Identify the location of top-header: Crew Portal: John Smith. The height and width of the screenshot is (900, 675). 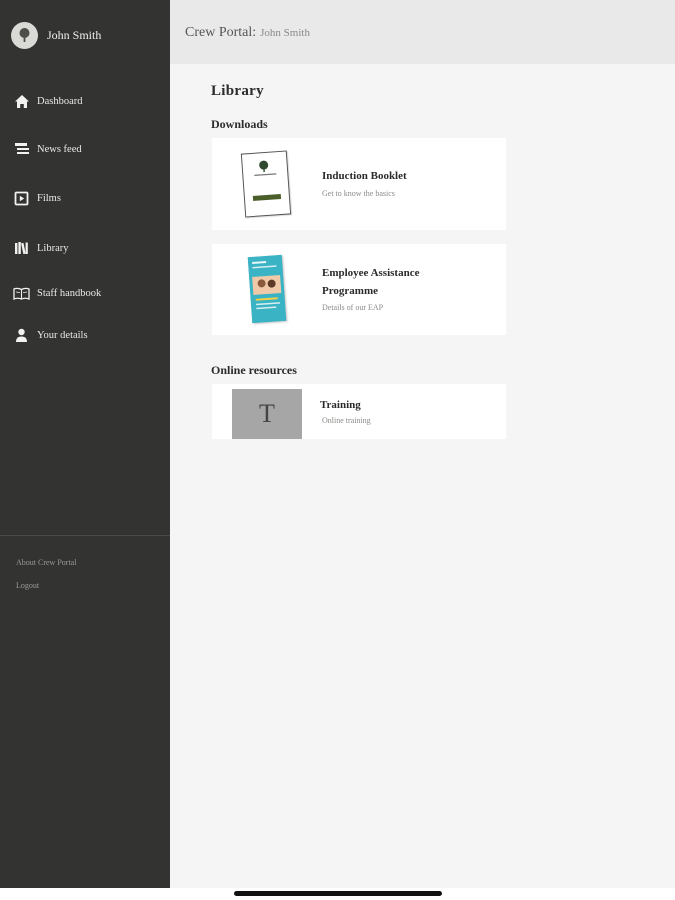
(422, 32).